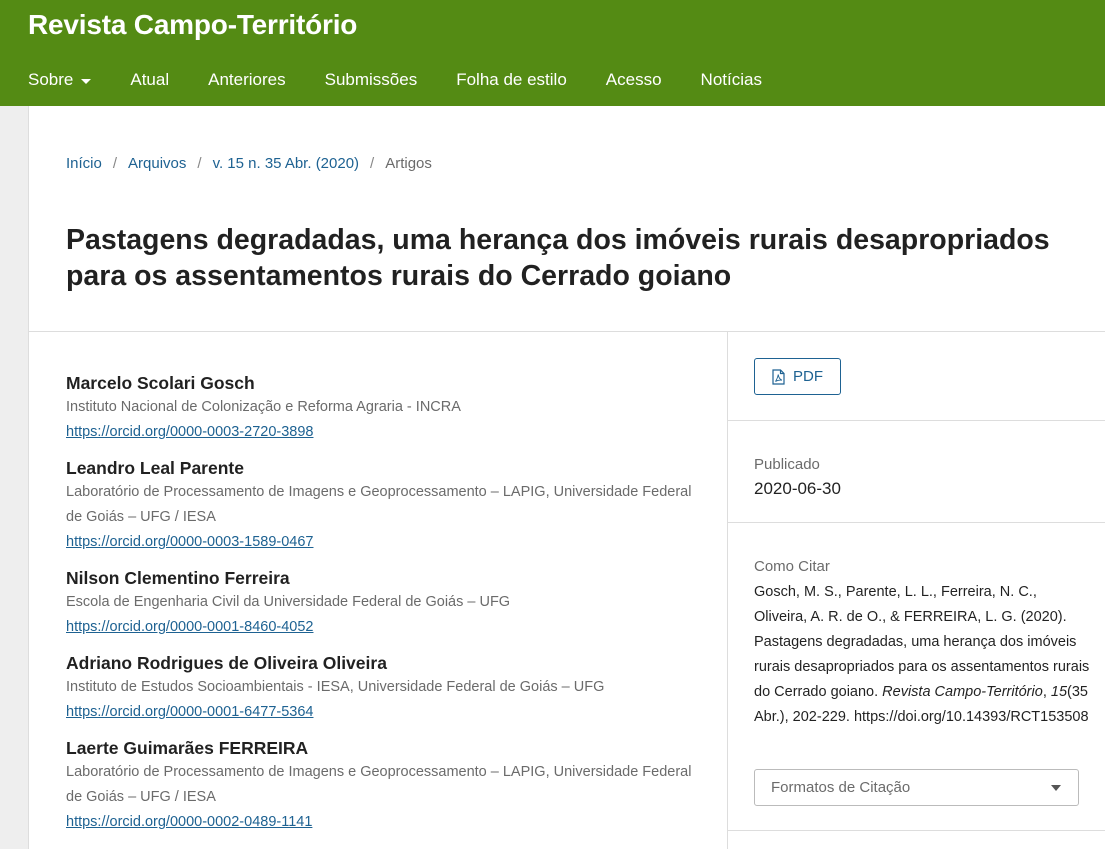 This screenshot has width=1105, height=849. Describe the element at coordinates (226, 663) in the screenshot. I see `author-name: Adriano Rodrigues de Oliveira Oliveira` at that location.